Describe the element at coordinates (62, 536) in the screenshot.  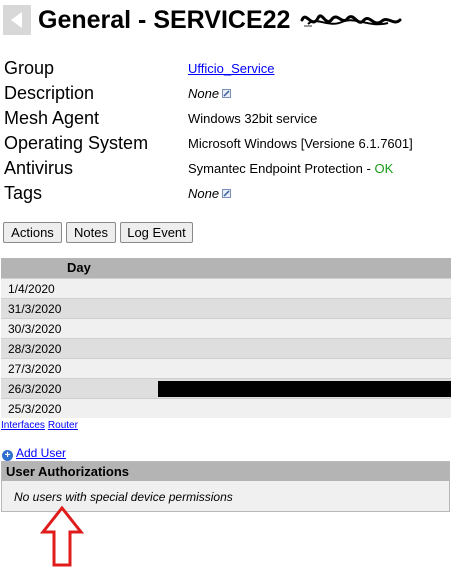
I see `annotation-up-arrow-icon` at that location.